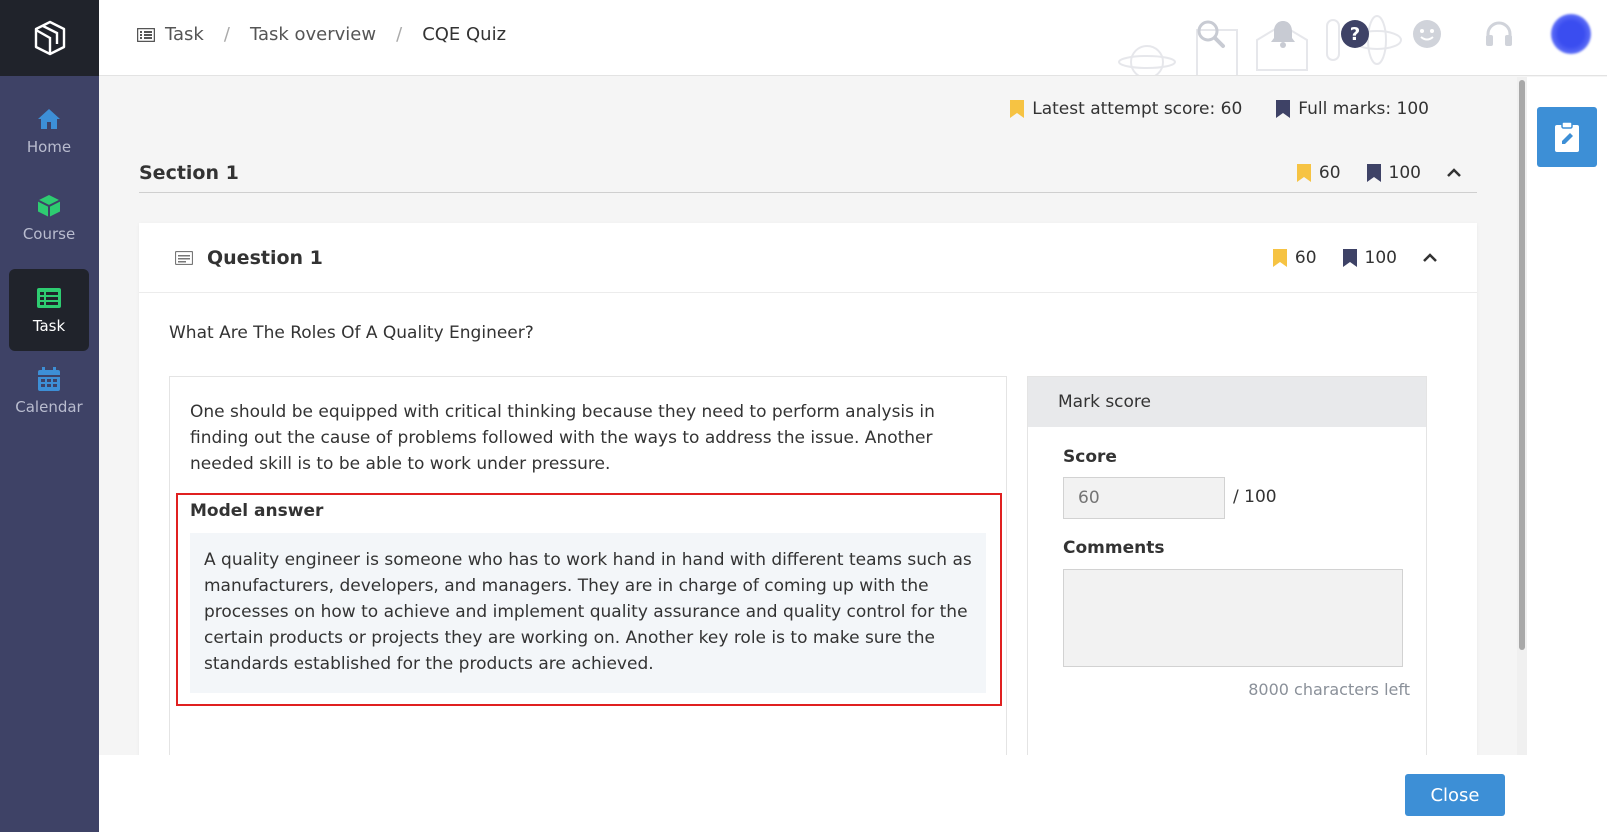  Describe the element at coordinates (808, 173) in the screenshot. I see `section-header: Section 1 60 100` at that location.